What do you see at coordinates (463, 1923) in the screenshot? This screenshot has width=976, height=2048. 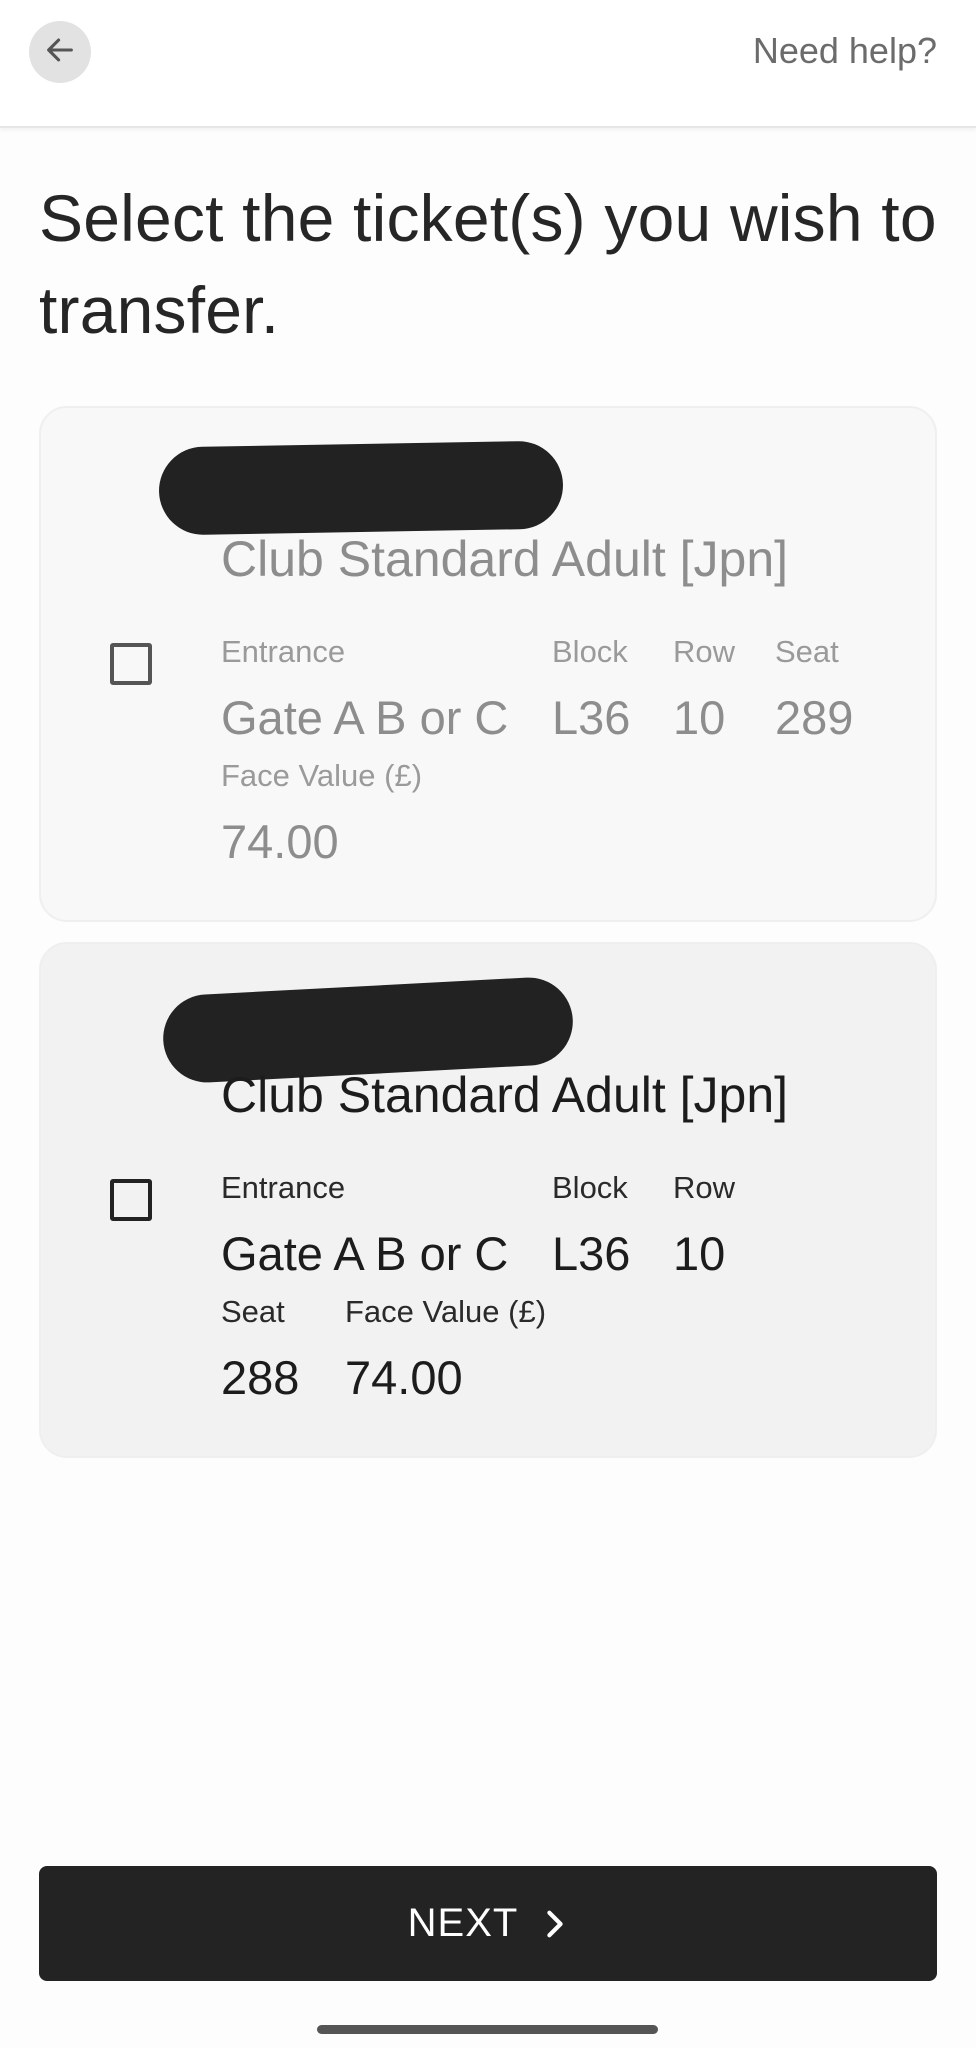 I see `next-button-label: NEXT` at bounding box center [463, 1923].